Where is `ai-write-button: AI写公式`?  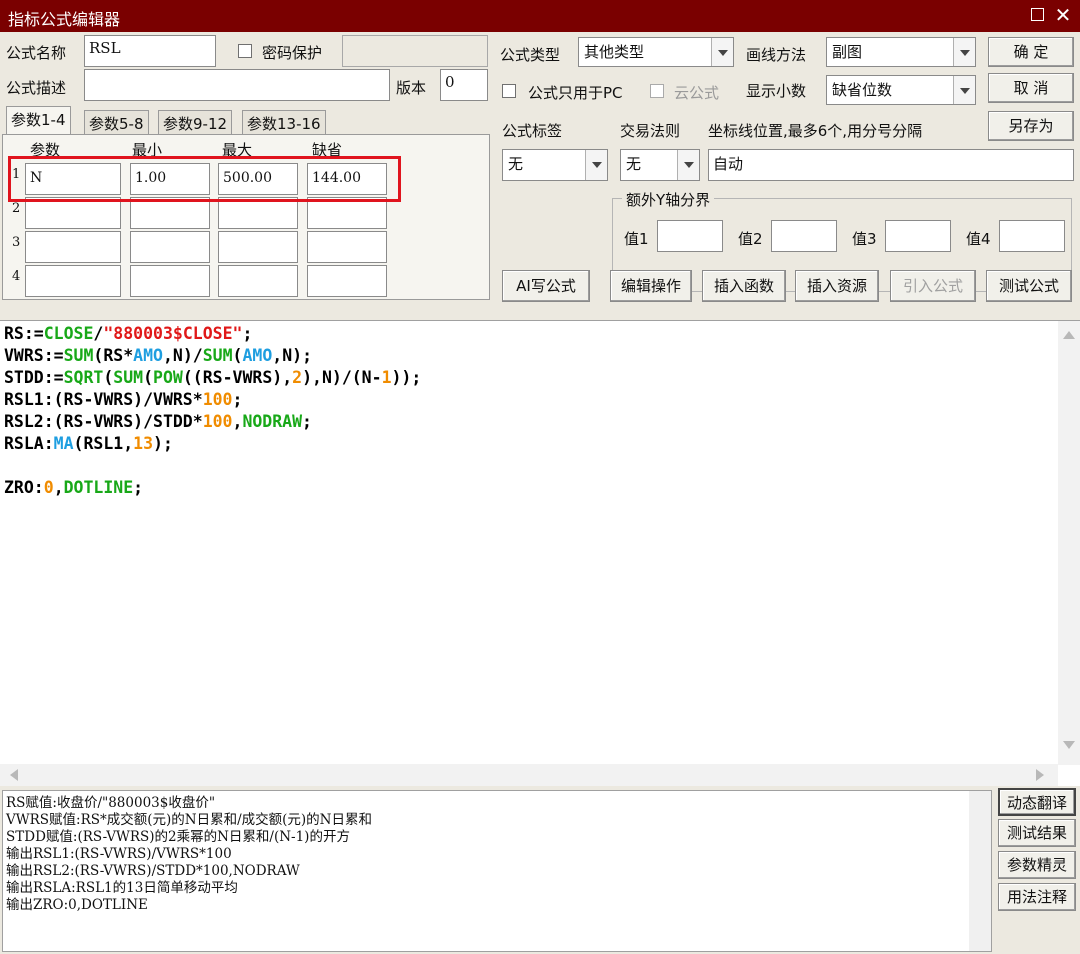 ai-write-button: AI写公式 is located at coordinates (546, 286).